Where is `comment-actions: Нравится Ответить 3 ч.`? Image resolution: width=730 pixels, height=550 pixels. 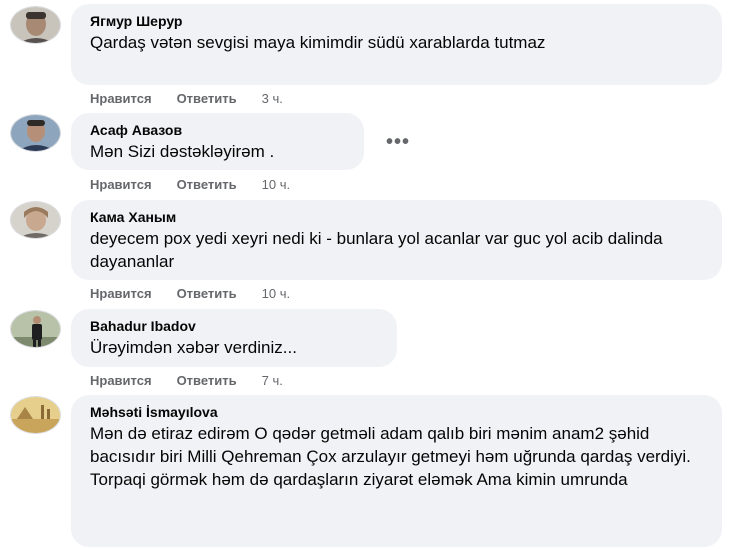 comment-actions: Нравится Ответить 3 ч. is located at coordinates (186, 98).